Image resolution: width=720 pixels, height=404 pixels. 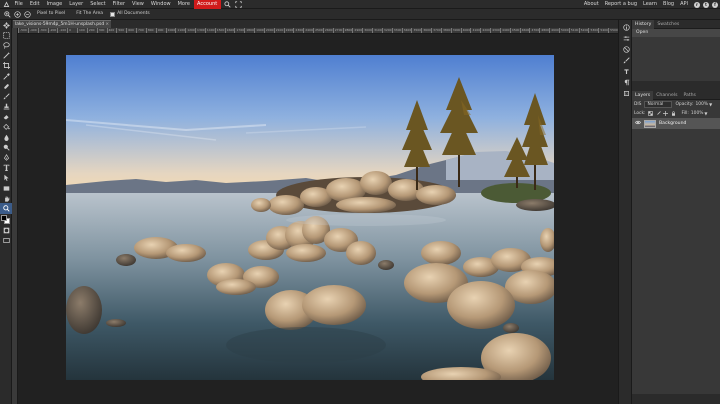 What do you see at coordinates (638, 123) in the screenshot?
I see `eye-icon` at bounding box center [638, 123].